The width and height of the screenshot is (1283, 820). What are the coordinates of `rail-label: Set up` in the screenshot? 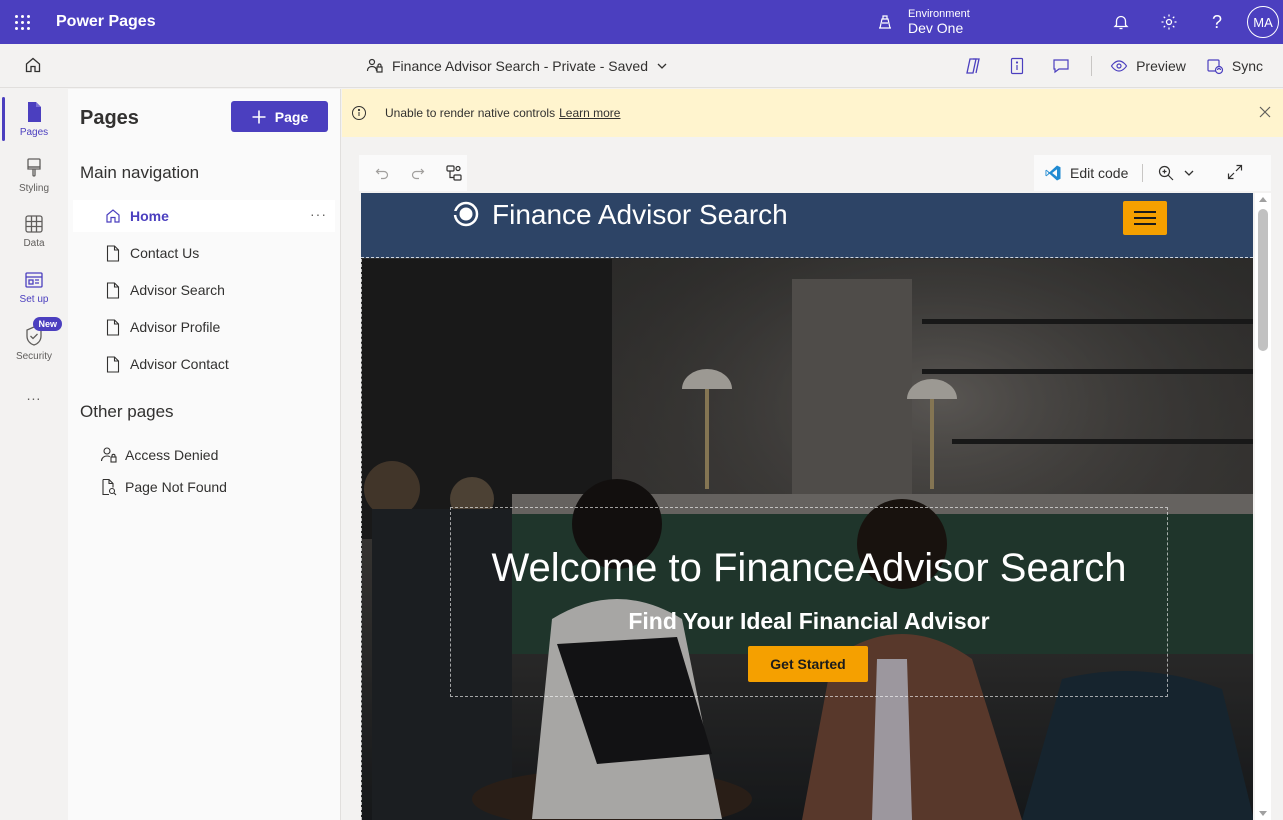 It's located at (34, 299).